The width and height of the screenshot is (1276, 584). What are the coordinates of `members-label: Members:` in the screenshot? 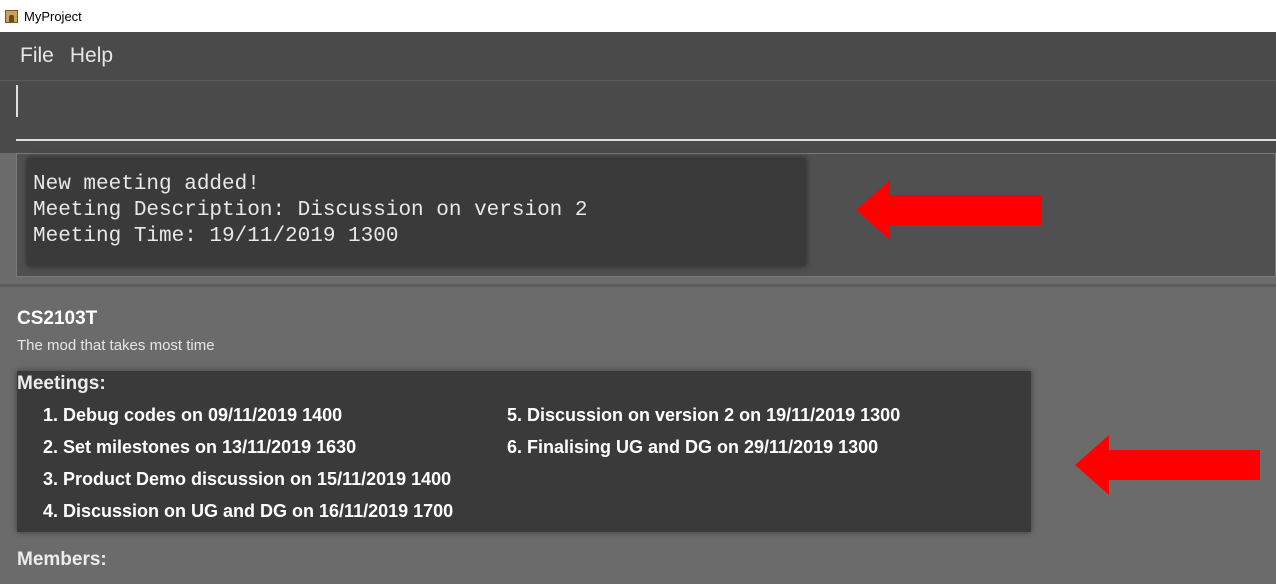 It's located at (62, 559).